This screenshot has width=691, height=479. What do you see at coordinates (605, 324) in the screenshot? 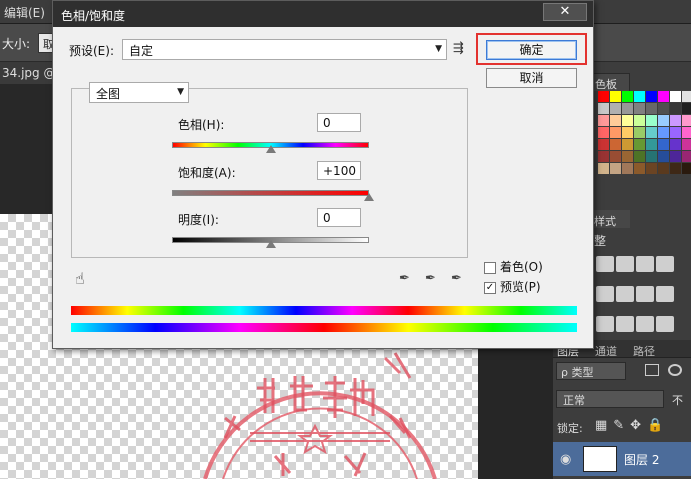
I see `invert-icon` at bounding box center [605, 324].